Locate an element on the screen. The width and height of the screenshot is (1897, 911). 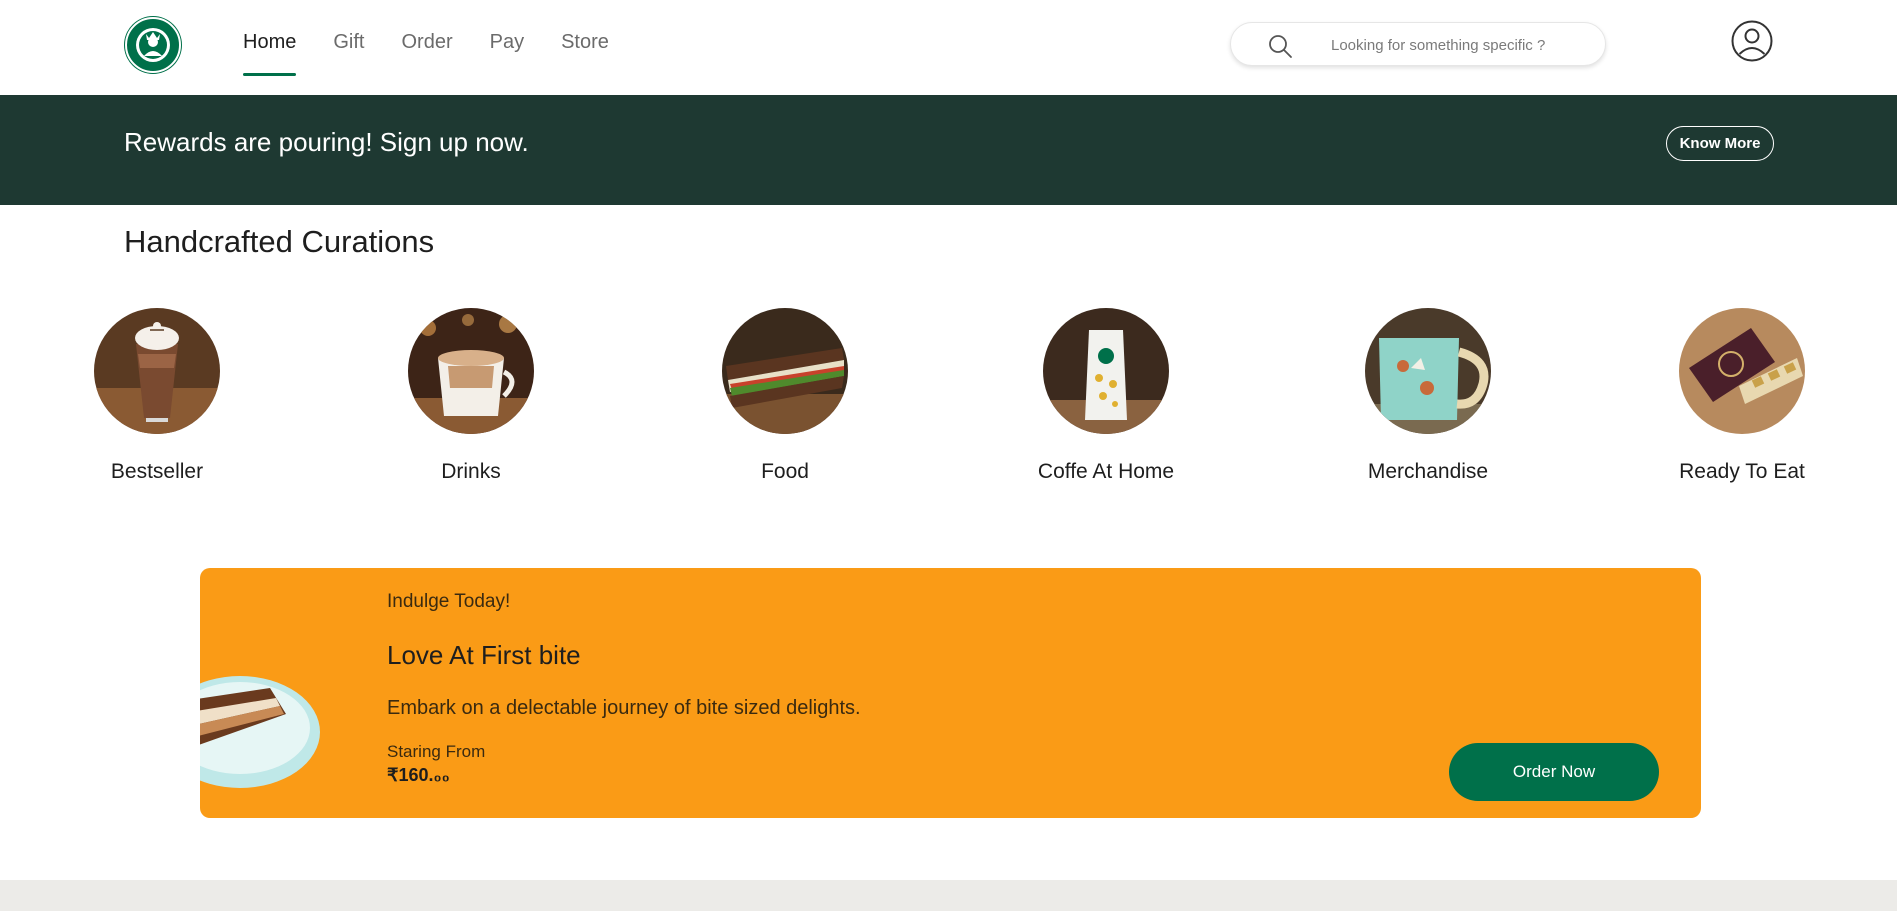
promo-eyebrow: Indulge Today! is located at coordinates (449, 601).